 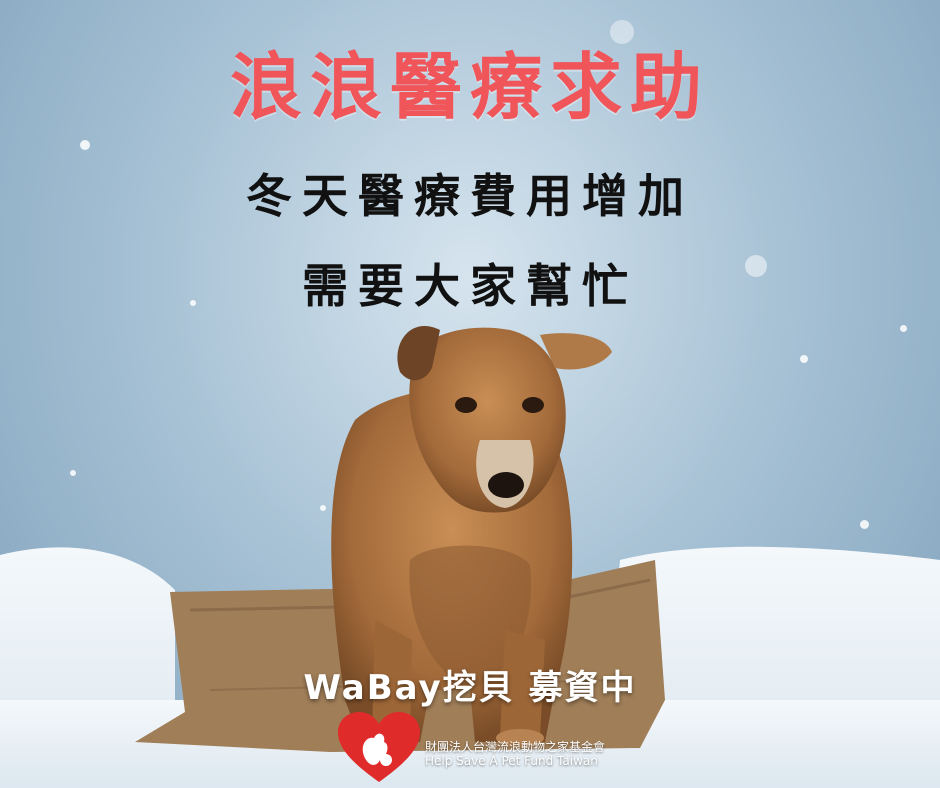 What do you see at coordinates (469, 87) in the screenshot?
I see `page-title: 浪浪醫療求助` at bounding box center [469, 87].